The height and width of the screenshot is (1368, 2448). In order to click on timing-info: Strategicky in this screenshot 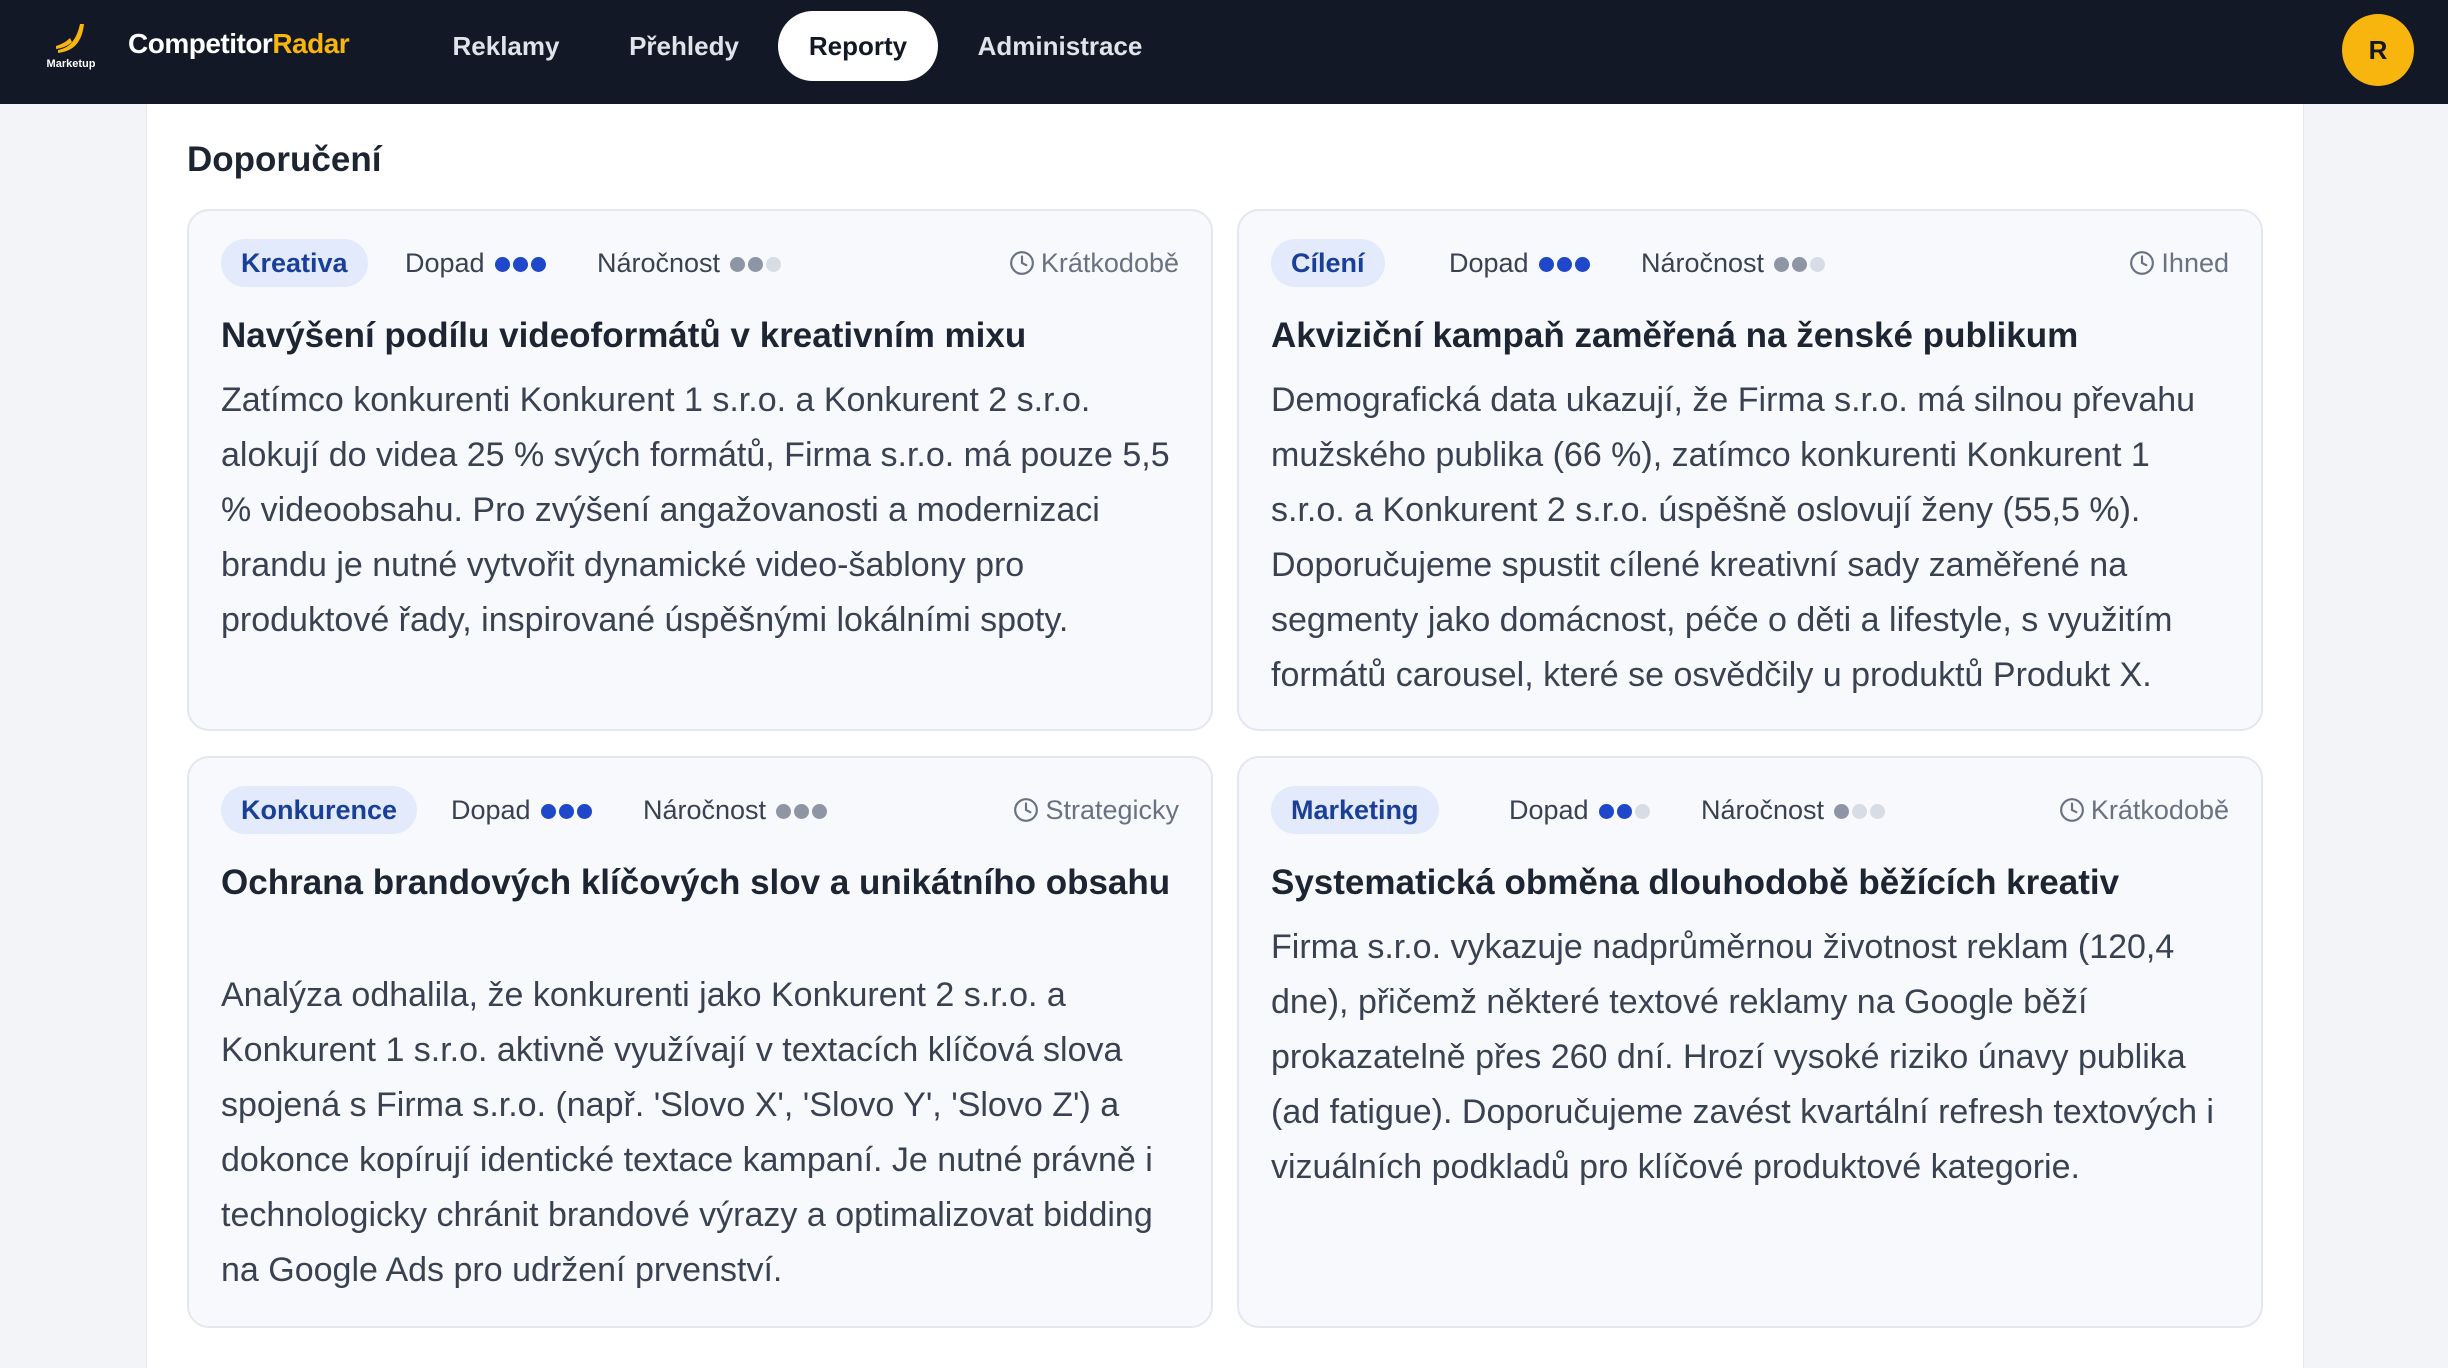, I will do `click(1096, 810)`.